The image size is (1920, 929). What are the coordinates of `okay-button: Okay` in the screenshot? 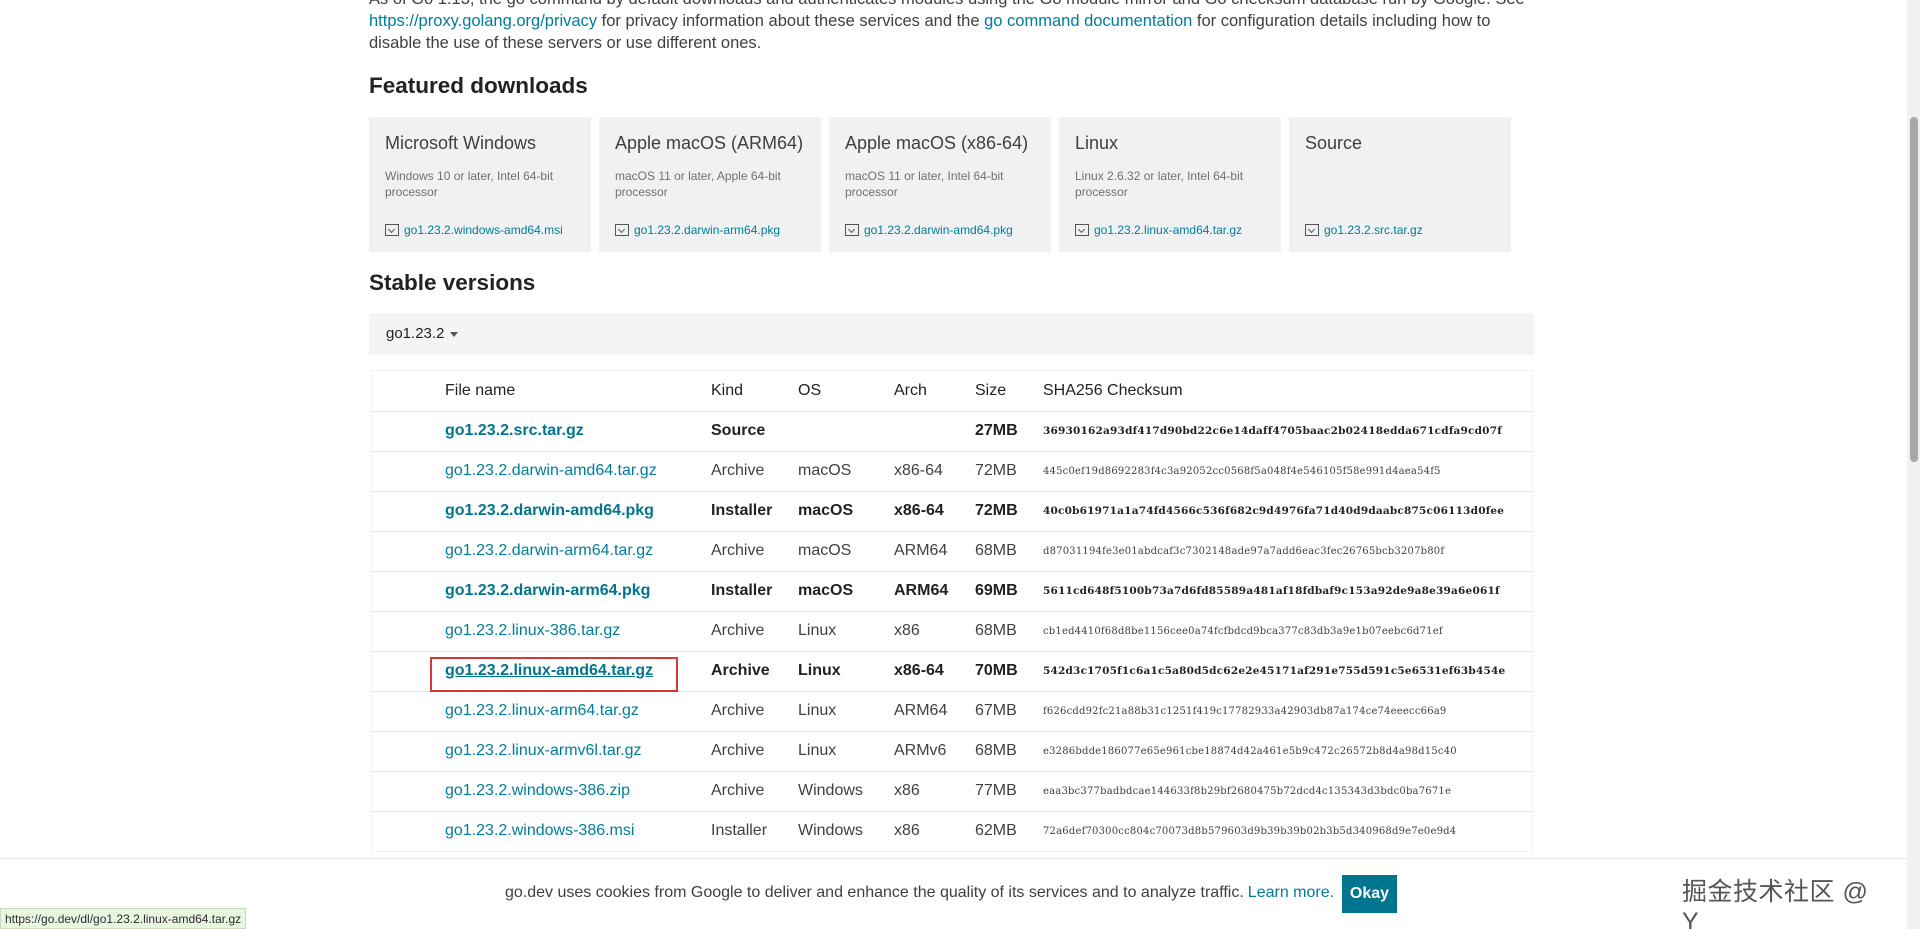 It's located at (1369, 894).